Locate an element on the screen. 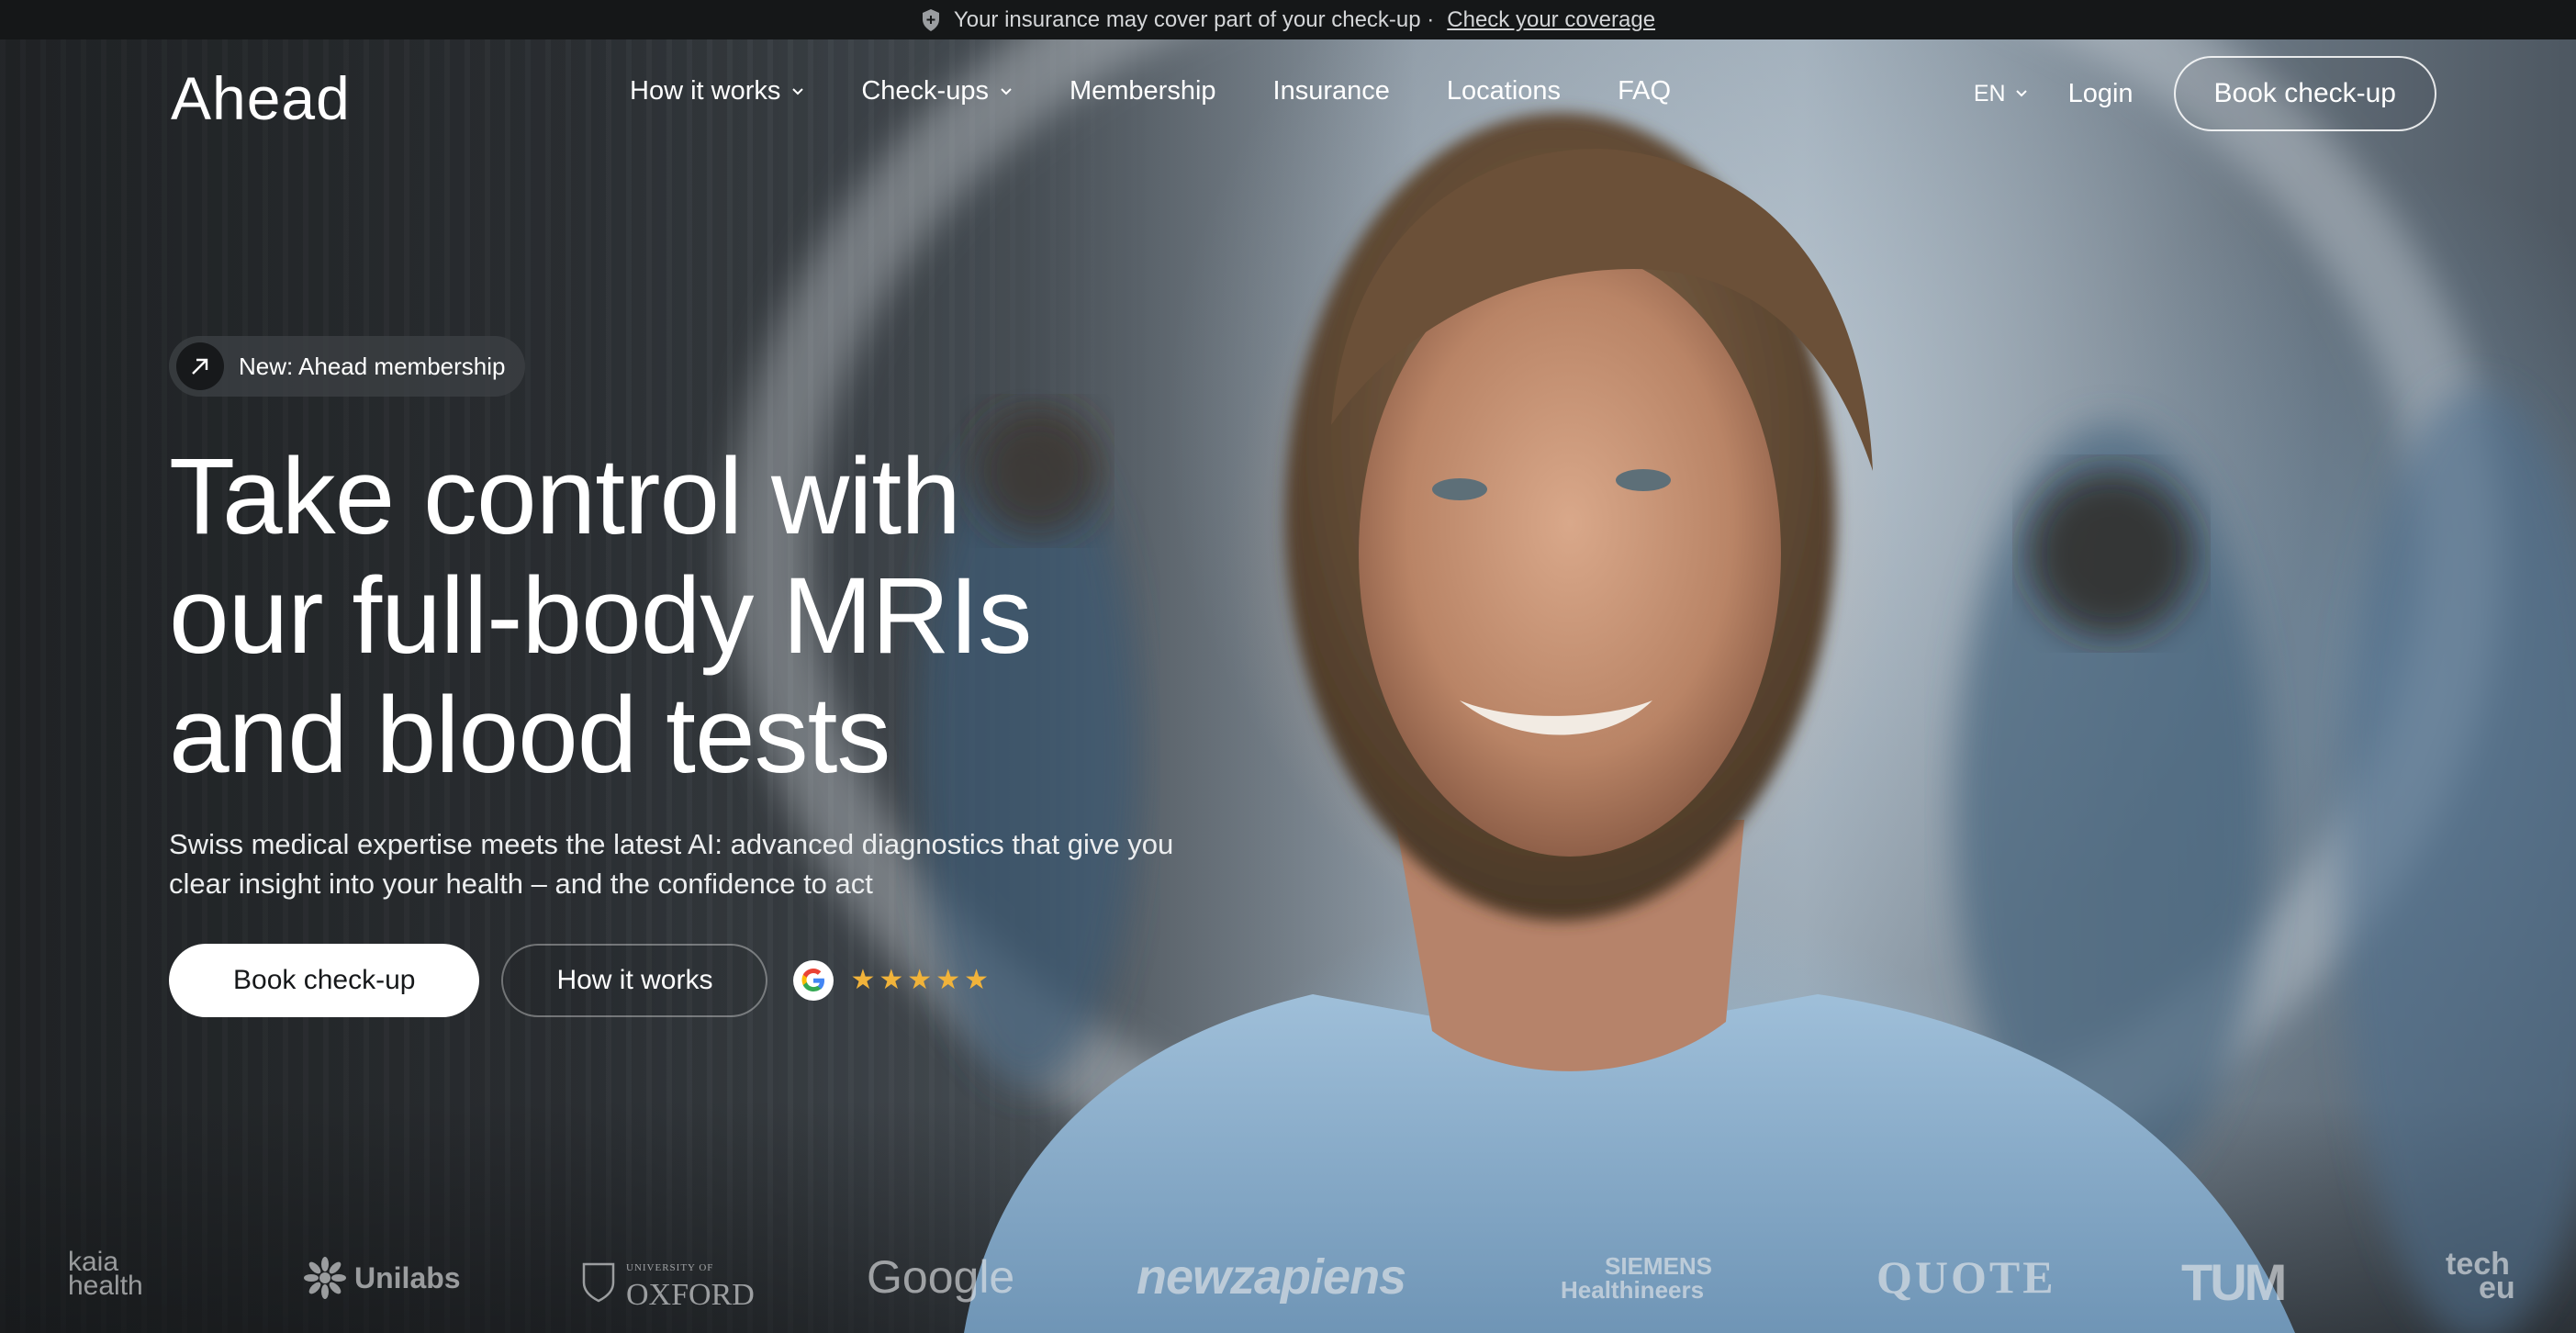 This screenshot has width=2576, height=1333. ahead-logo: Ahead is located at coordinates (261, 98).